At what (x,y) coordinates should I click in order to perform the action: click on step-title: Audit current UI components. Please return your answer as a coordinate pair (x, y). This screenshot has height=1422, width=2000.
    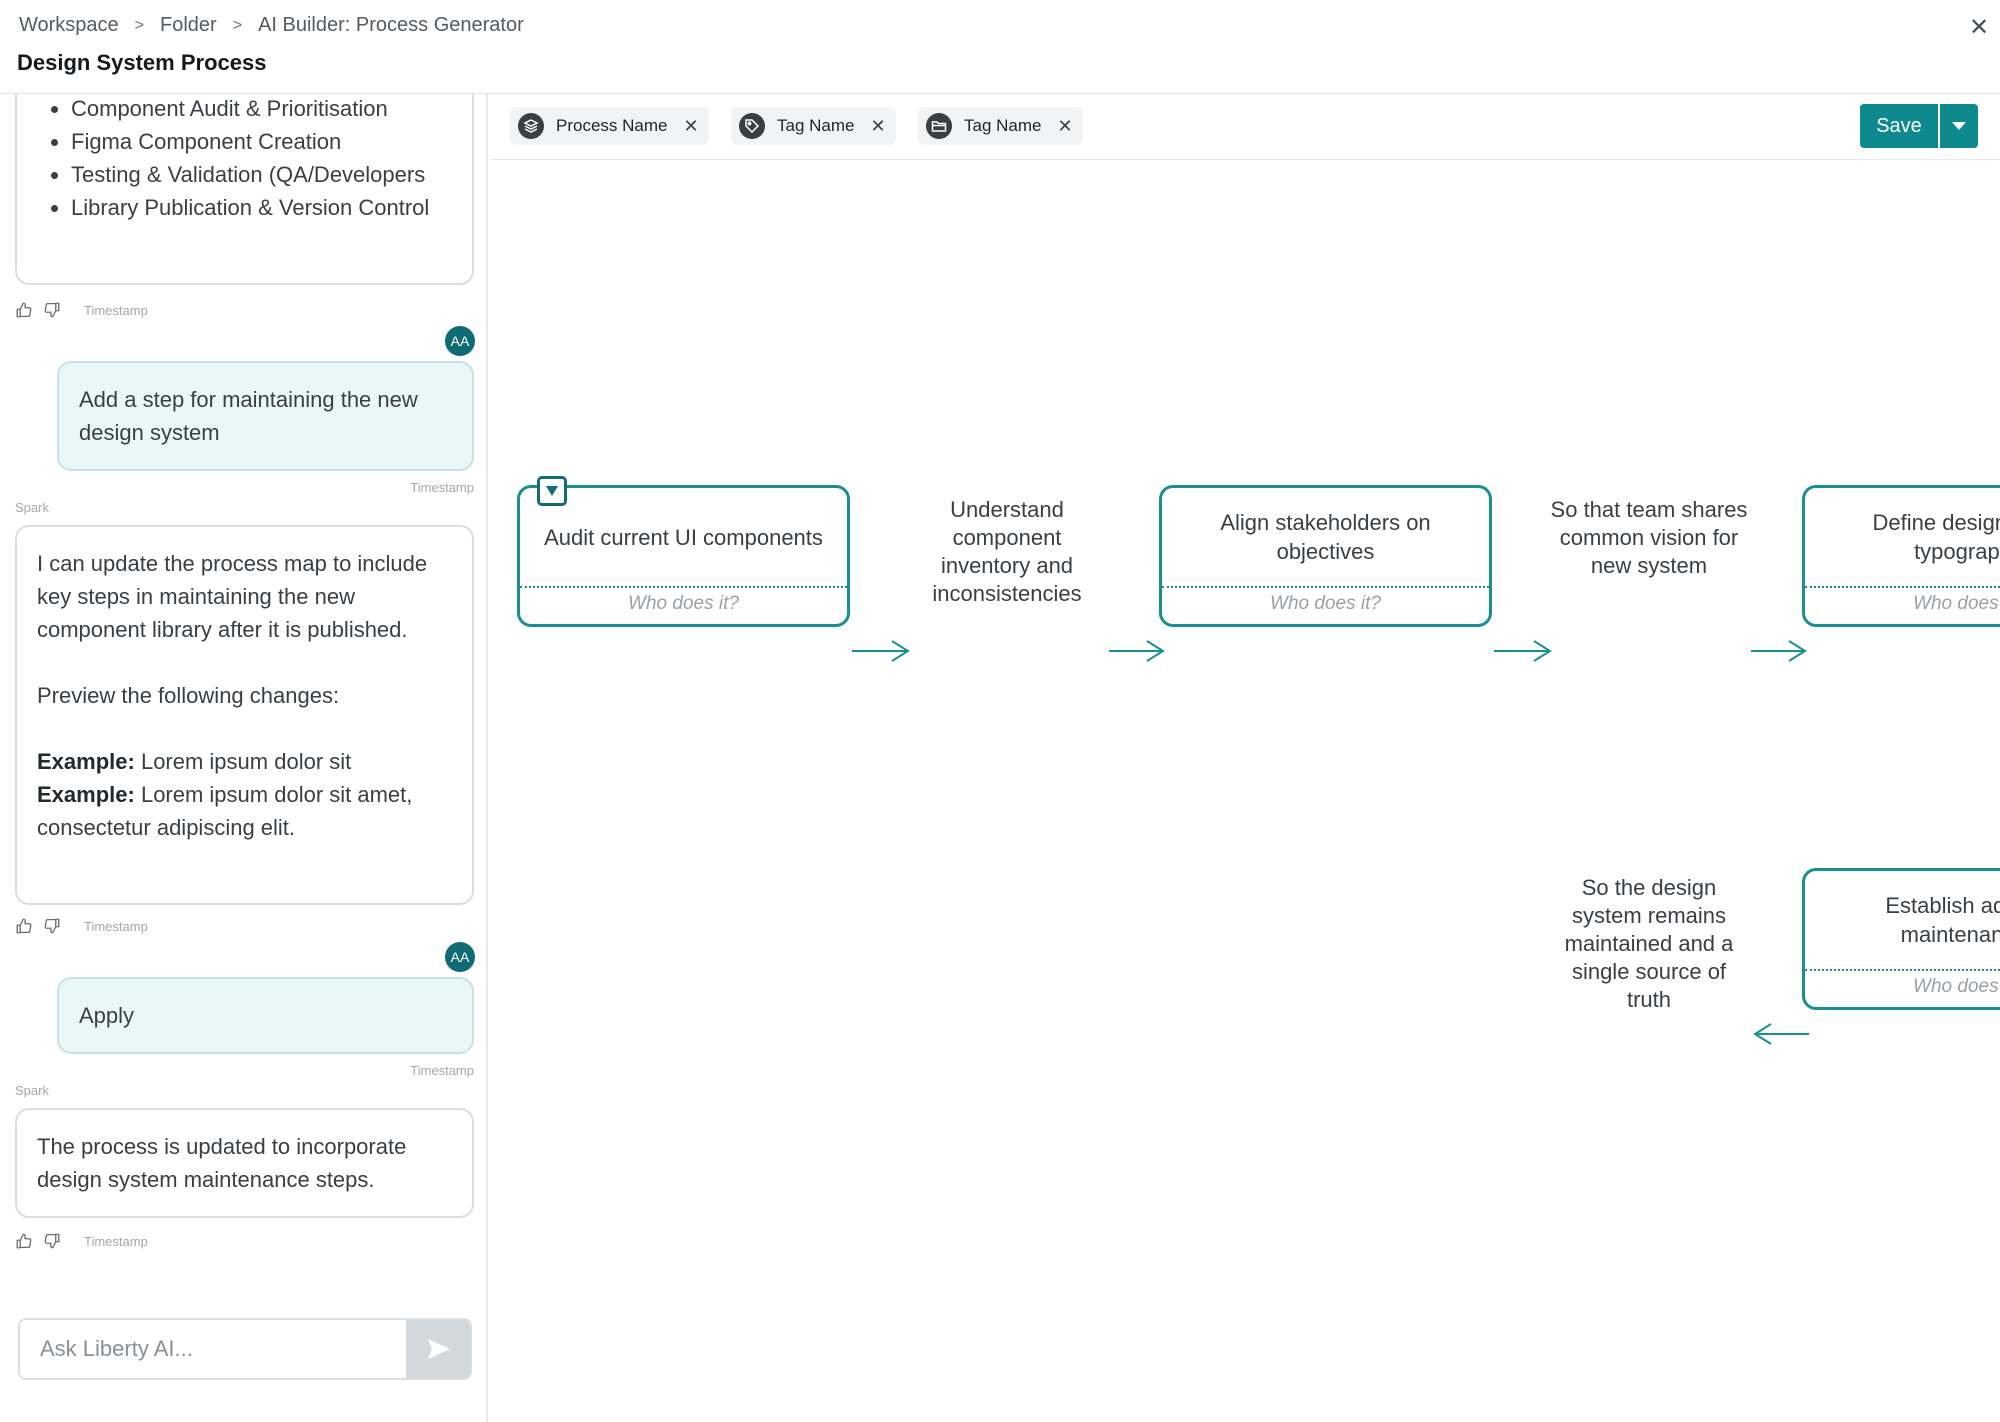
    Looking at the image, I should click on (683, 537).